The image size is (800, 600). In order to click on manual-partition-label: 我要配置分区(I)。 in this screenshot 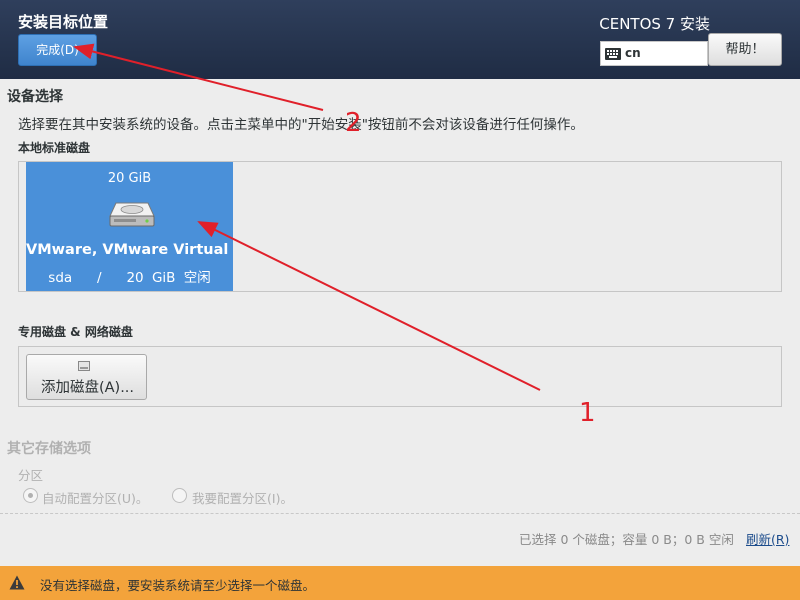, I will do `click(242, 498)`.